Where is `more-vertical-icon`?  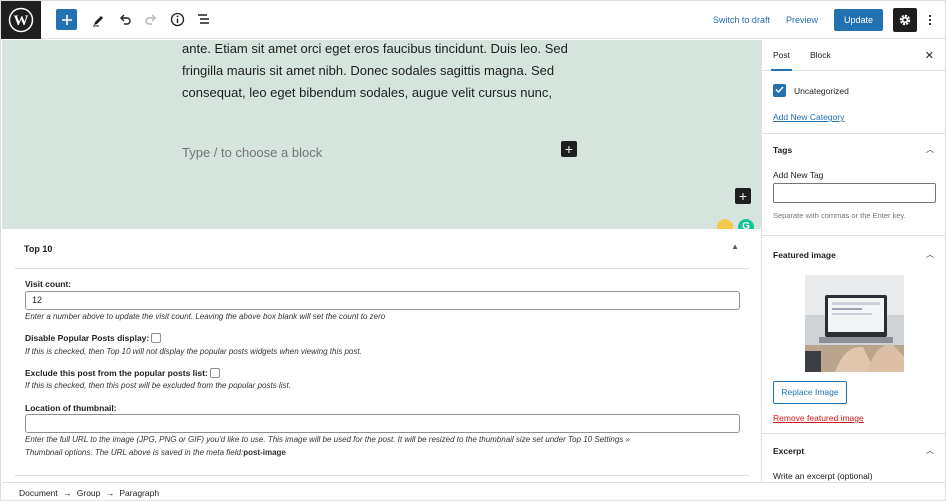
more-vertical-icon is located at coordinates (930, 20).